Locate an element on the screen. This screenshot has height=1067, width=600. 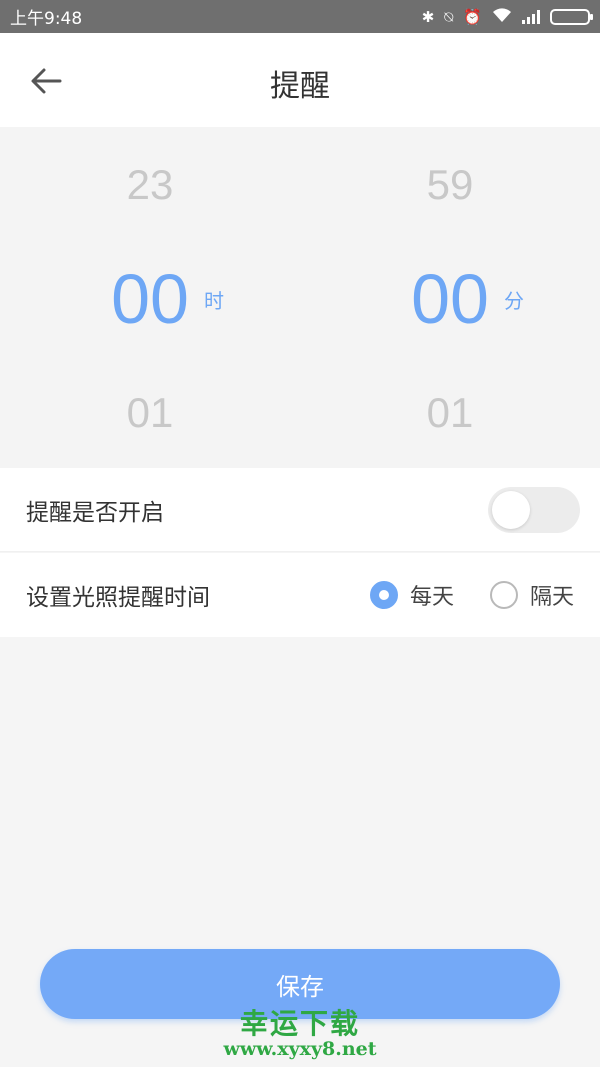
radio-daily: 每天 is located at coordinates (411, 595).